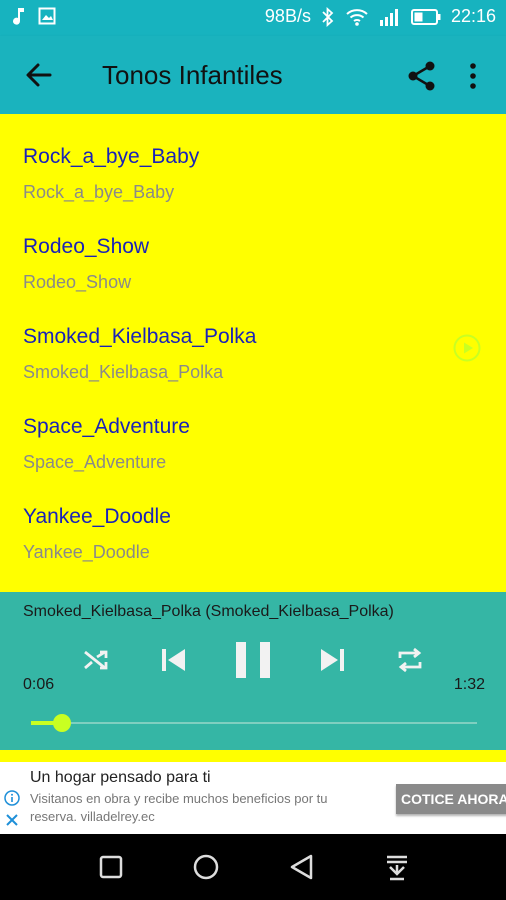 The height and width of the screenshot is (900, 506). I want to click on ringtone-subtitle: Yankee_Doodle, so click(86, 552).